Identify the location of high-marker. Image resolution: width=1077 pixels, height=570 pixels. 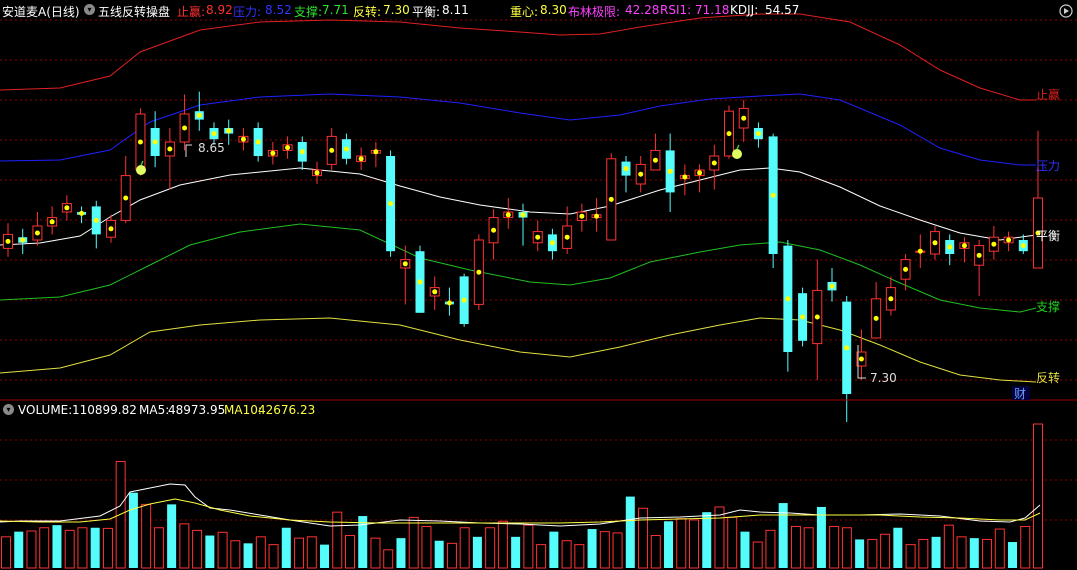
(188, 150).